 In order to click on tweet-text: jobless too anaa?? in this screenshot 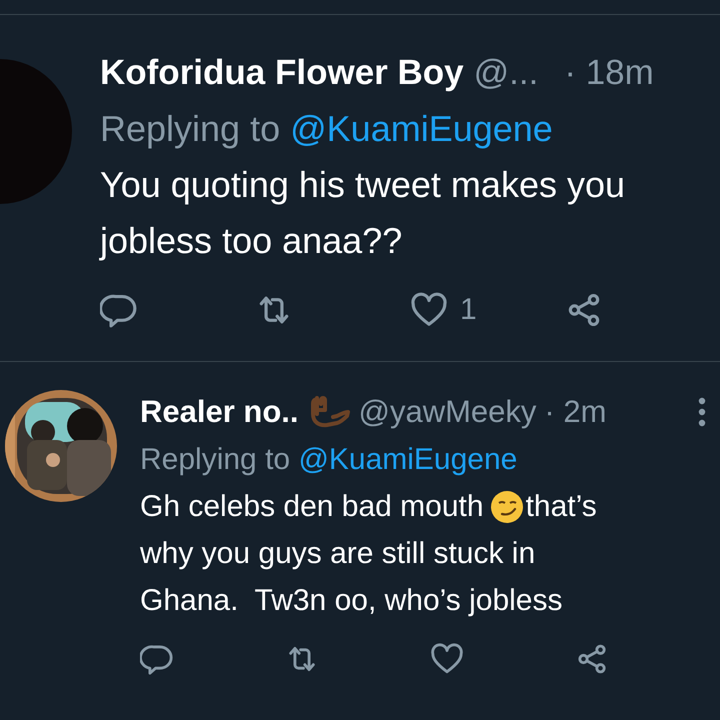, I will do `click(251, 241)`.